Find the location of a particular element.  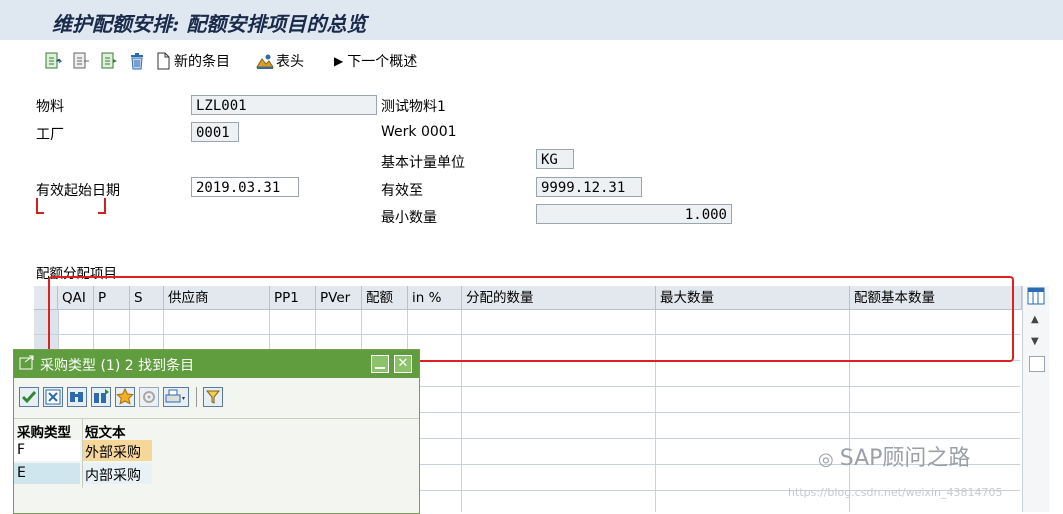

base-unit-field: KG is located at coordinates (555, 159).